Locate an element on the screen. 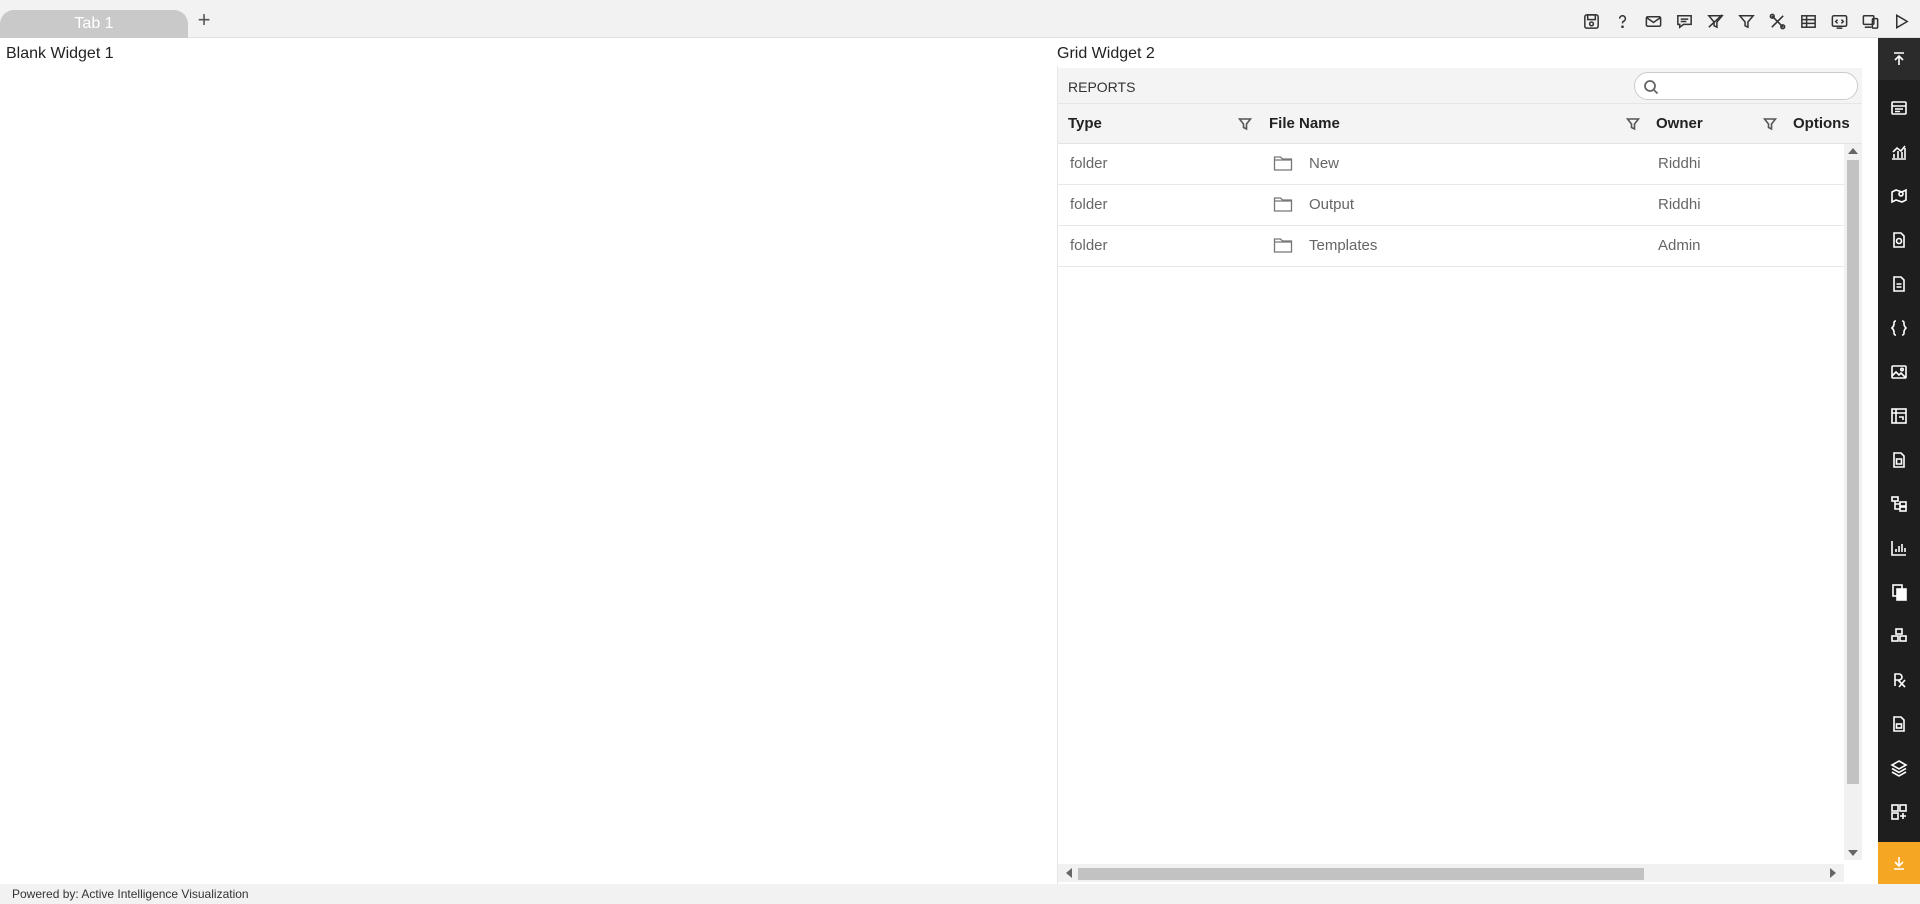  blank-widget-title: Blank Widget 1 is located at coordinates (60, 53).